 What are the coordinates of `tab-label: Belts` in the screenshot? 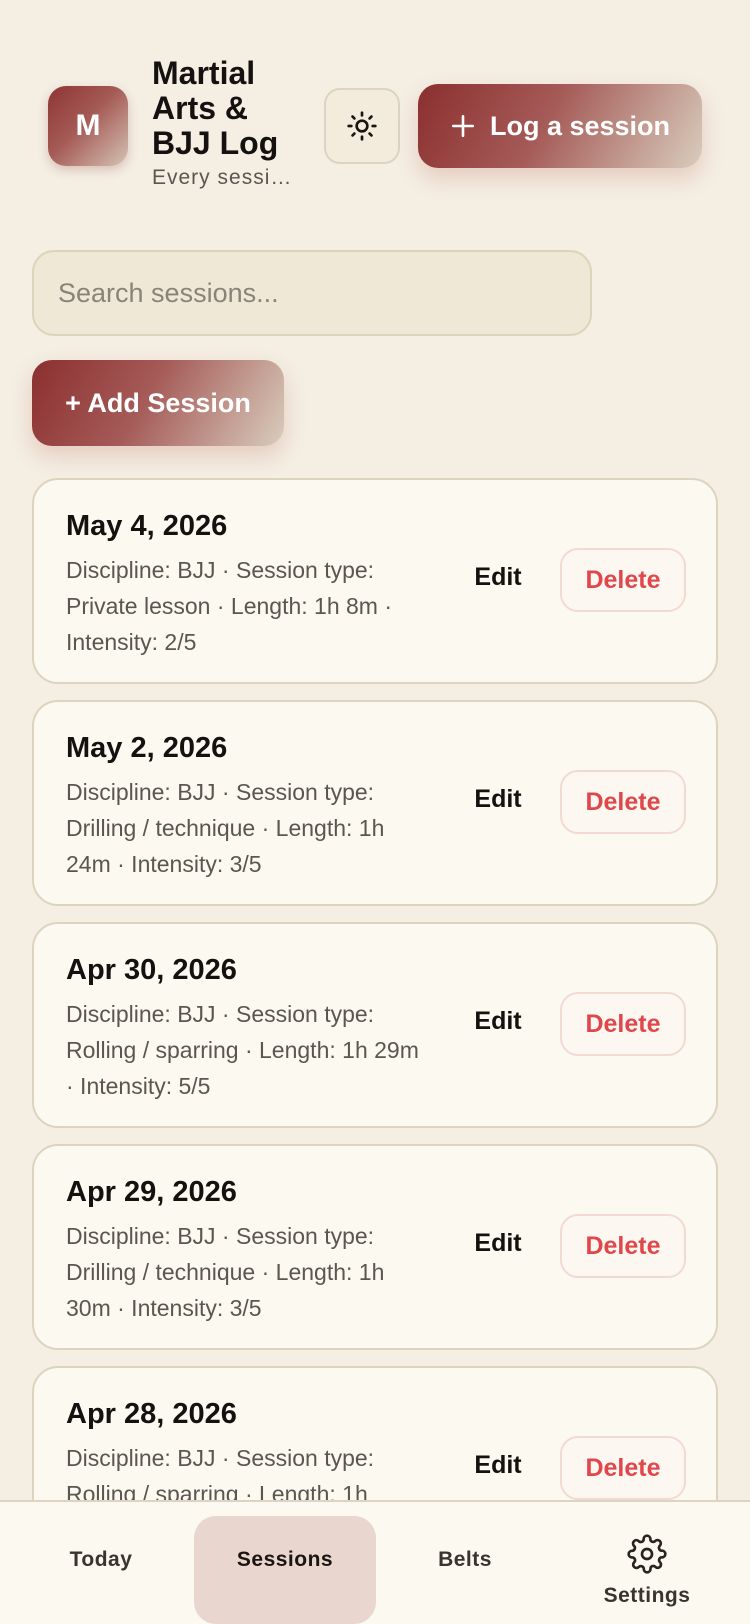 It's located at (465, 1559).